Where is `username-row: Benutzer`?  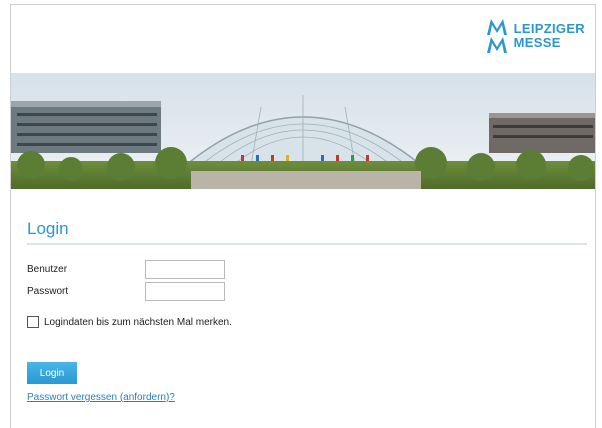 username-row: Benutzer is located at coordinates (308, 269).